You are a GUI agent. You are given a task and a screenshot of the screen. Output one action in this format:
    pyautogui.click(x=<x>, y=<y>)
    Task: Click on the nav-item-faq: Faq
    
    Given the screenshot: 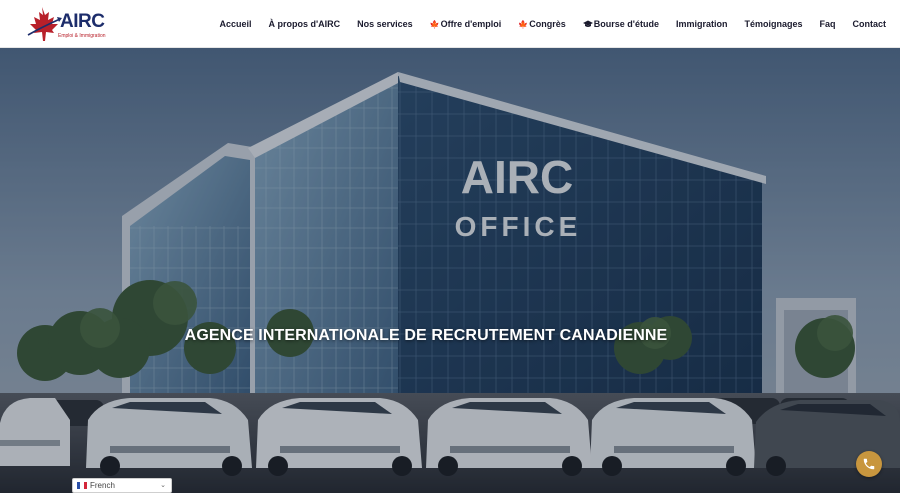 What is the action you would take?
    pyautogui.click(x=827, y=24)
    